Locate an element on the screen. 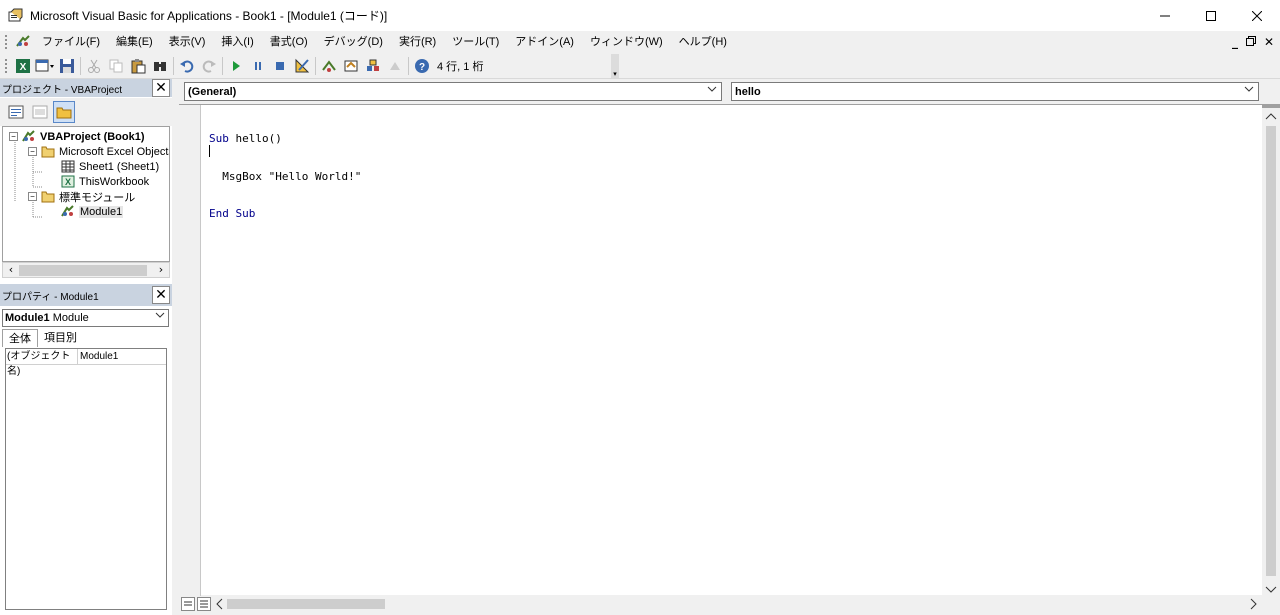  break-icon is located at coordinates (258, 66).